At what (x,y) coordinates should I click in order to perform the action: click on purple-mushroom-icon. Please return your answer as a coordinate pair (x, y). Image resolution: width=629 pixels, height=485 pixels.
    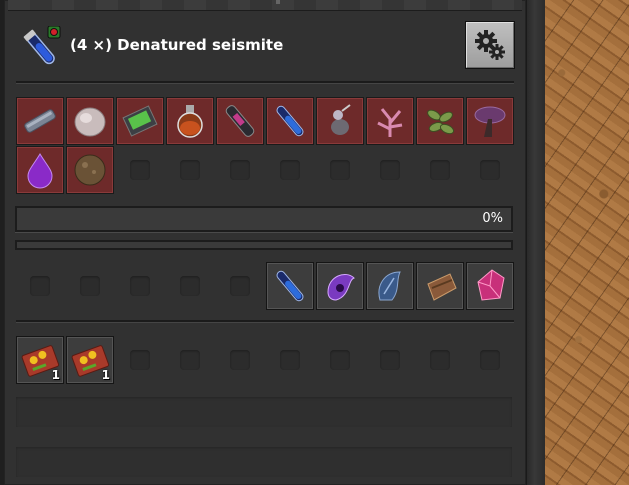
    Looking at the image, I should click on (490, 121).